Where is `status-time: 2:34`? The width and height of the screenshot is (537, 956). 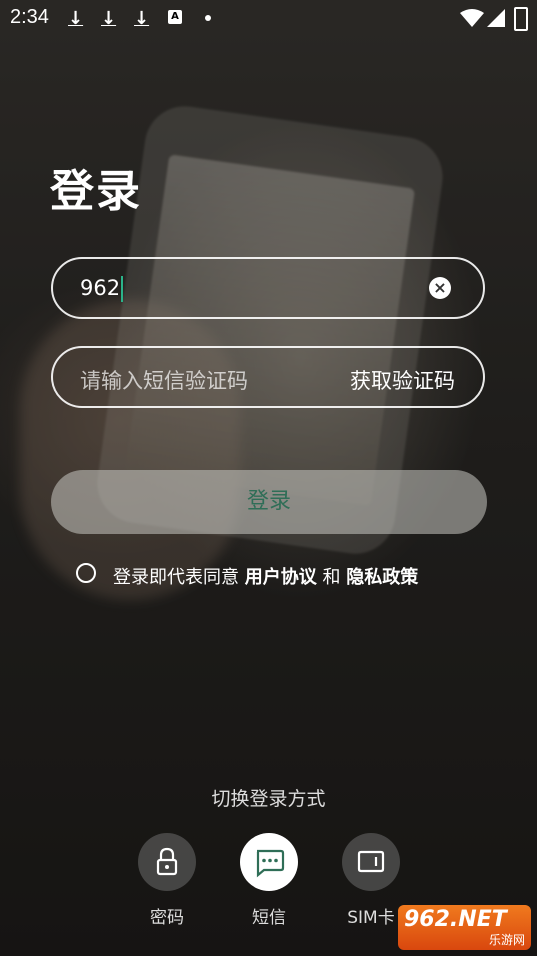
status-time: 2:34 is located at coordinates (29, 17).